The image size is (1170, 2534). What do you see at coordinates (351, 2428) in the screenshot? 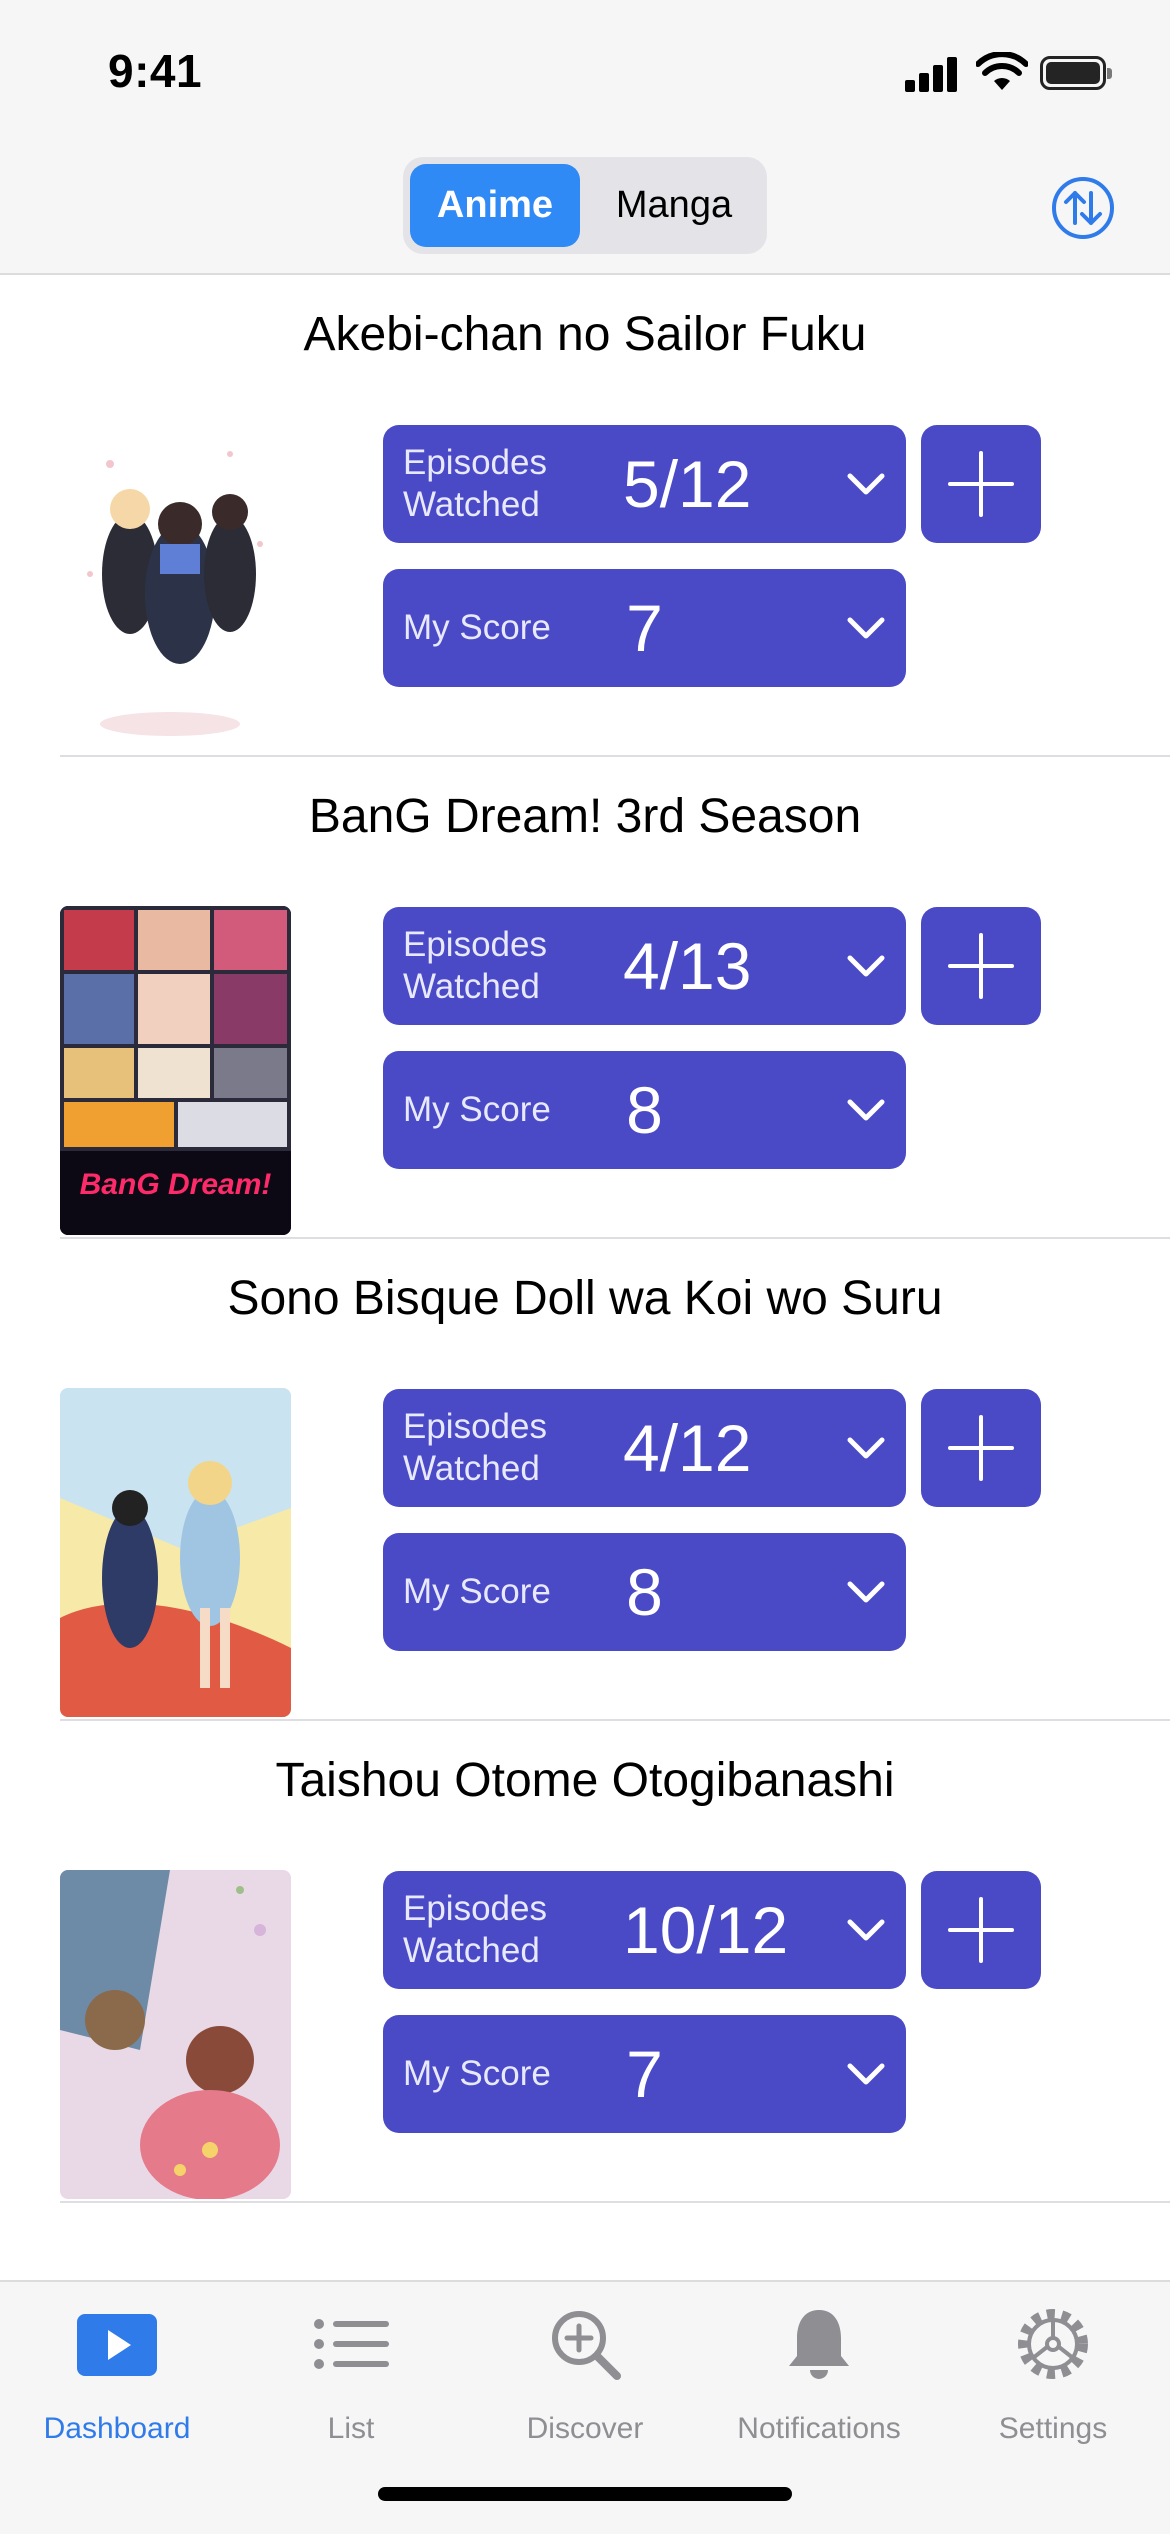
I see `tab-label: List` at bounding box center [351, 2428].